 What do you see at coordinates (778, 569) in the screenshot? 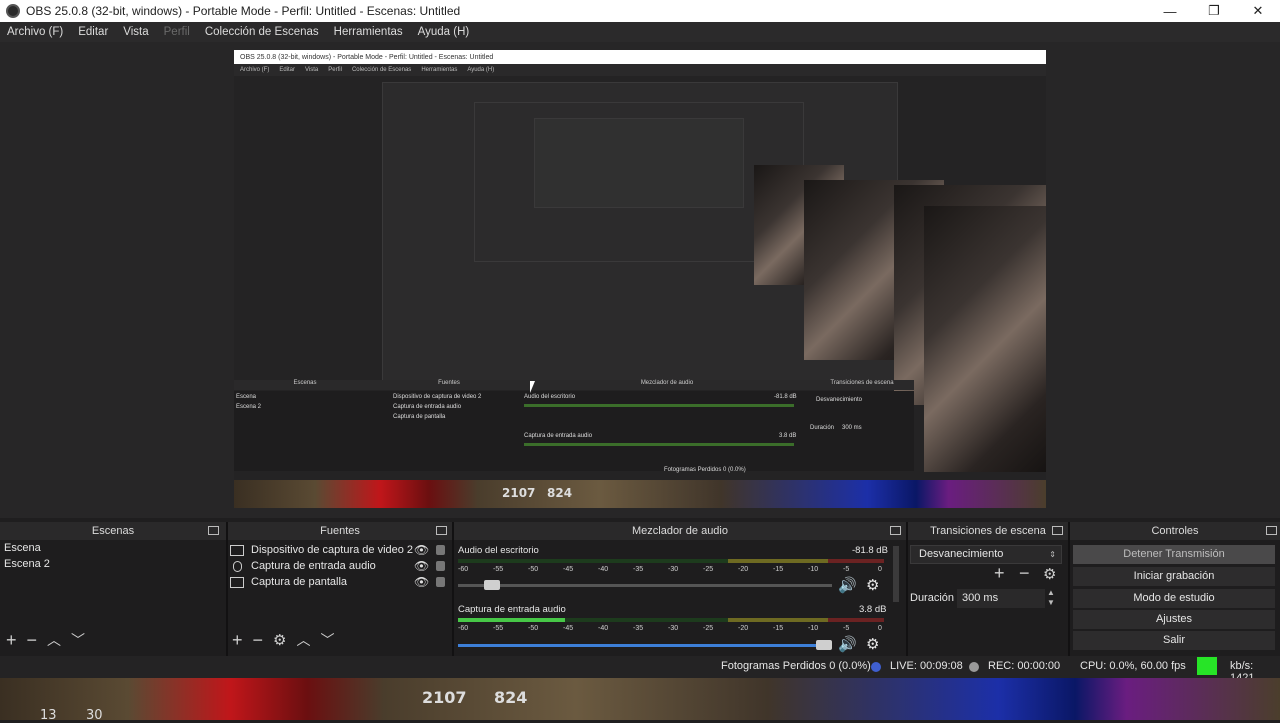
I see `meter-tick-label: -15` at bounding box center [778, 569].